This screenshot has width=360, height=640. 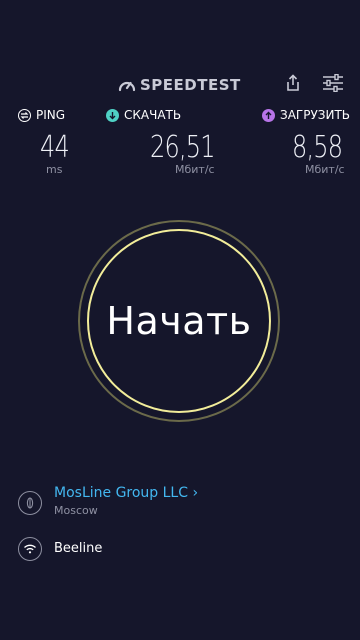 I want to click on server-globe-icon, so click(x=30, y=503).